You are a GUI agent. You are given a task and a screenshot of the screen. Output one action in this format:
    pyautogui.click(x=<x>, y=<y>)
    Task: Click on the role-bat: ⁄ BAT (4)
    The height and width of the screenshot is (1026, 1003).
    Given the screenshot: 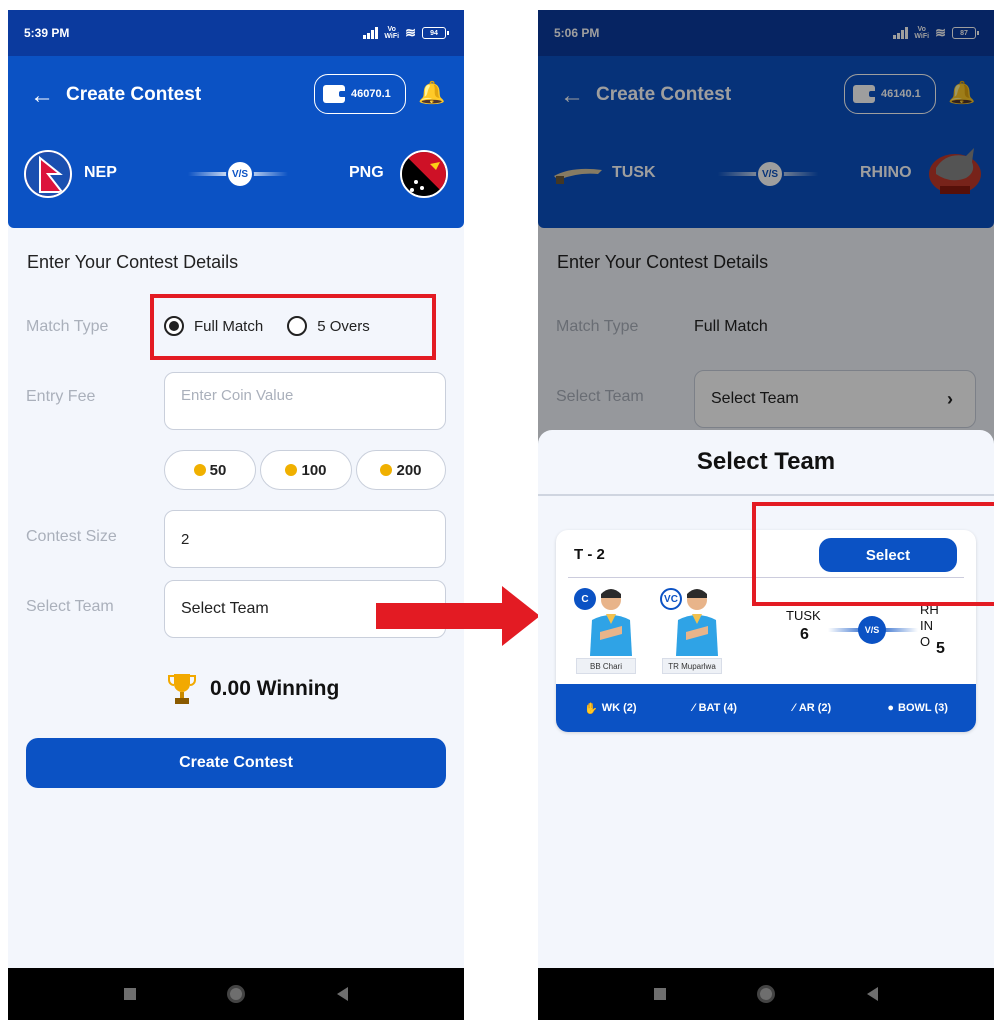 What is the action you would take?
    pyautogui.click(x=714, y=708)
    